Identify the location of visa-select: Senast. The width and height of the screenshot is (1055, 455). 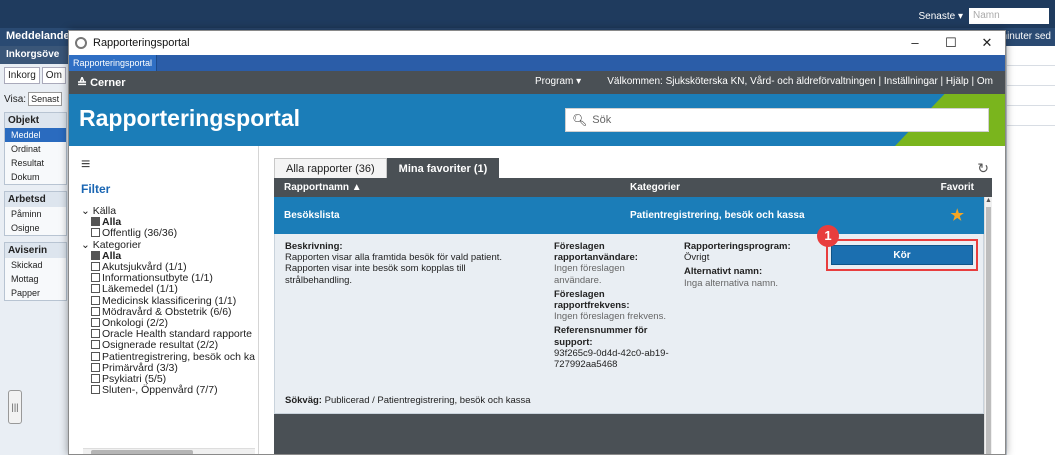
(45, 99).